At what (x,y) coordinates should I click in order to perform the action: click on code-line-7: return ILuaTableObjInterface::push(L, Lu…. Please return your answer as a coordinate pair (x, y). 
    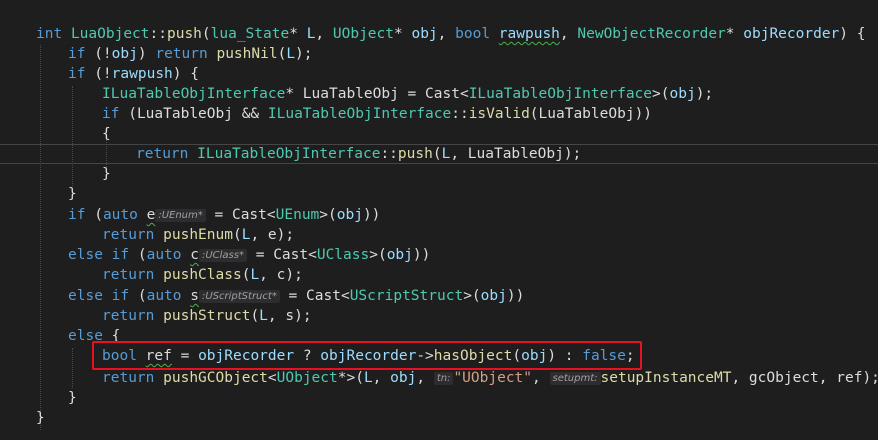
    Looking at the image, I should click on (358, 154).